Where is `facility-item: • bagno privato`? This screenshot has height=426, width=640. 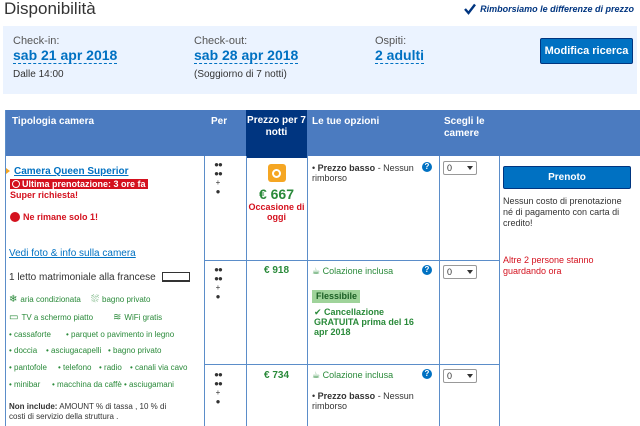
facility-item: • bagno privato is located at coordinates (135, 350).